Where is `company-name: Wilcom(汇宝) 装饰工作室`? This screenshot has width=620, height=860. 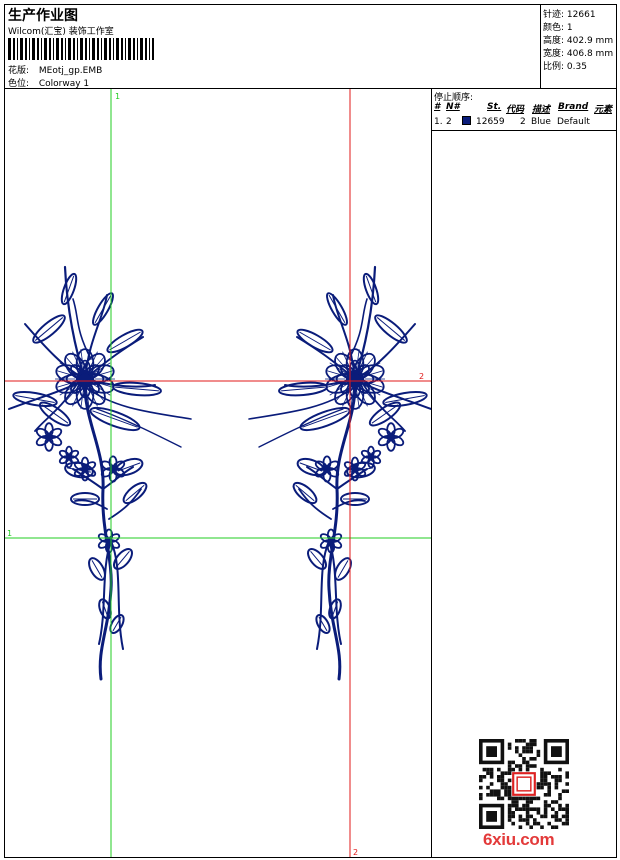 company-name: Wilcom(汇宝) 装饰工作室 is located at coordinates (61, 32).